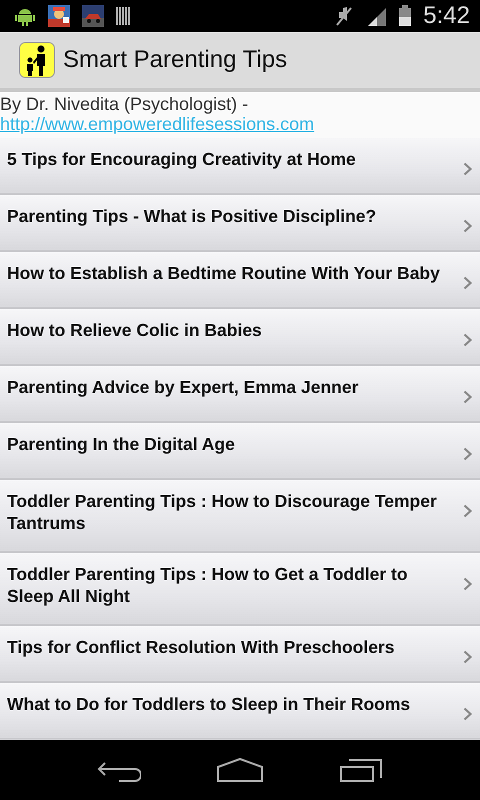 The height and width of the screenshot is (800, 480). Describe the element at coordinates (240, 451) in the screenshot. I see `article-item: Parenting In the Digital Age` at that location.